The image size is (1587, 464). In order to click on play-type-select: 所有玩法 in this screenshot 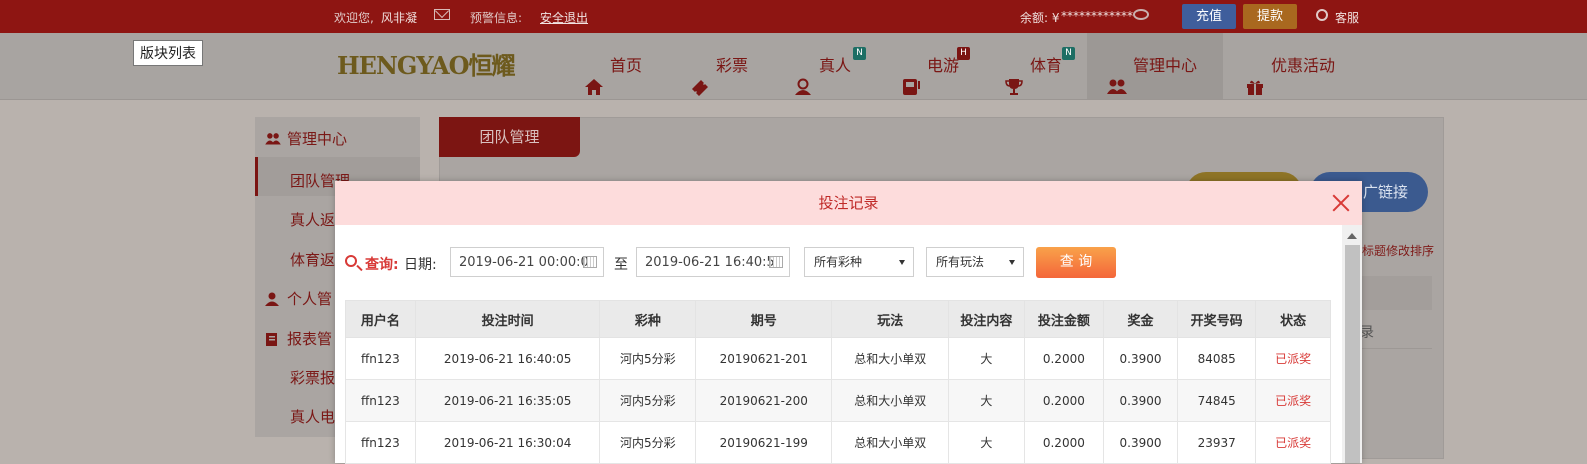, I will do `click(975, 262)`.